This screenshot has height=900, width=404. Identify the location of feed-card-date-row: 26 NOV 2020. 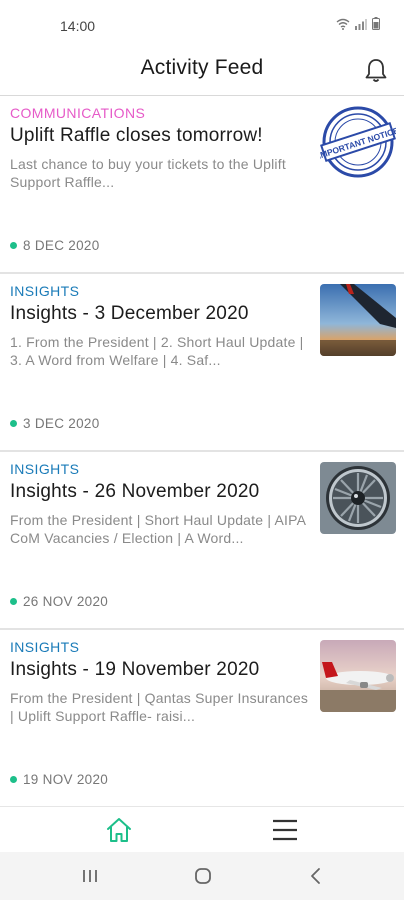
(59, 601).